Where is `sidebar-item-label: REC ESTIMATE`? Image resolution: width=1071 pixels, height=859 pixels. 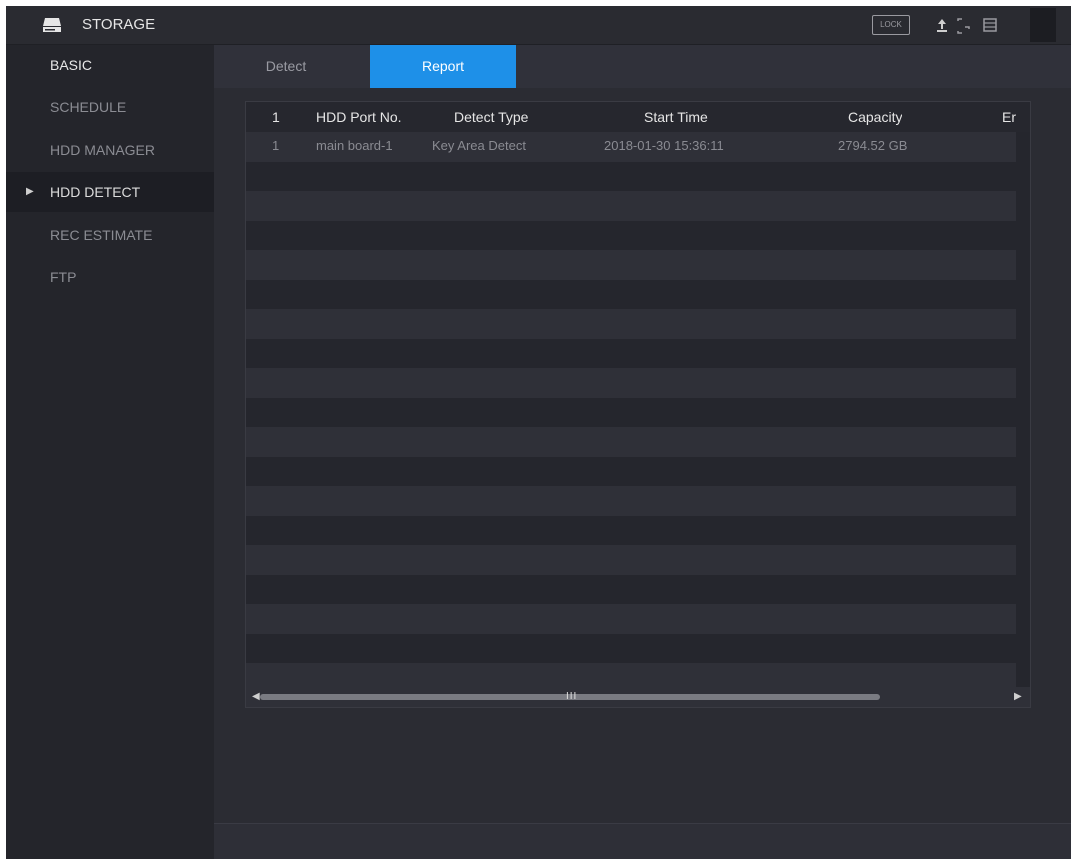
sidebar-item-label: REC ESTIMATE is located at coordinates (101, 235).